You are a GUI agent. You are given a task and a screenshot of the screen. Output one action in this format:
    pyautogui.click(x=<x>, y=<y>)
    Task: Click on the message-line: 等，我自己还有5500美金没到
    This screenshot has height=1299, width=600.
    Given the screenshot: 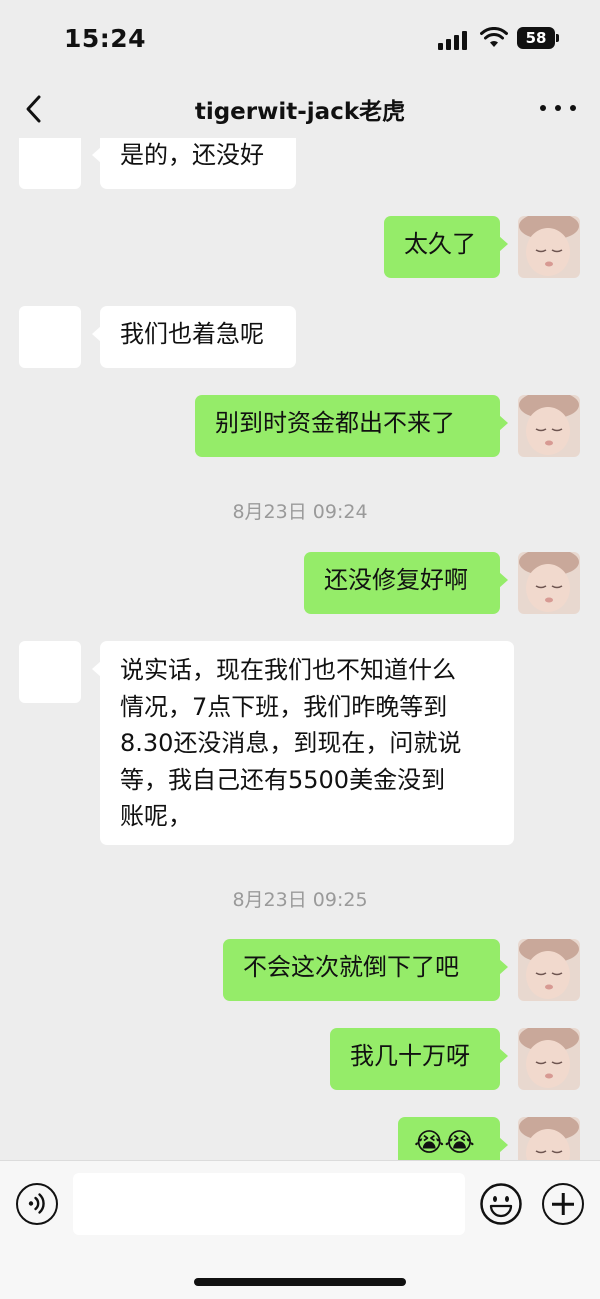 What is the action you would take?
    pyautogui.click(x=283, y=779)
    